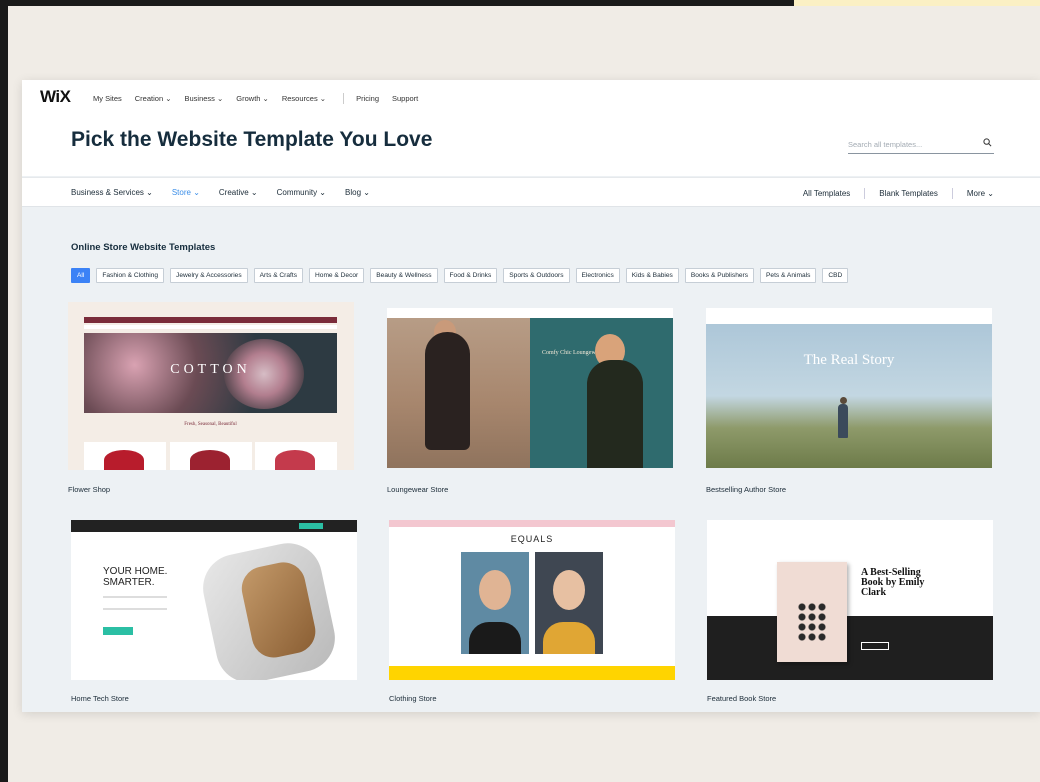 This screenshot has height=782, width=1040. I want to click on chip-kids-babies: Kids & Babies, so click(652, 275).